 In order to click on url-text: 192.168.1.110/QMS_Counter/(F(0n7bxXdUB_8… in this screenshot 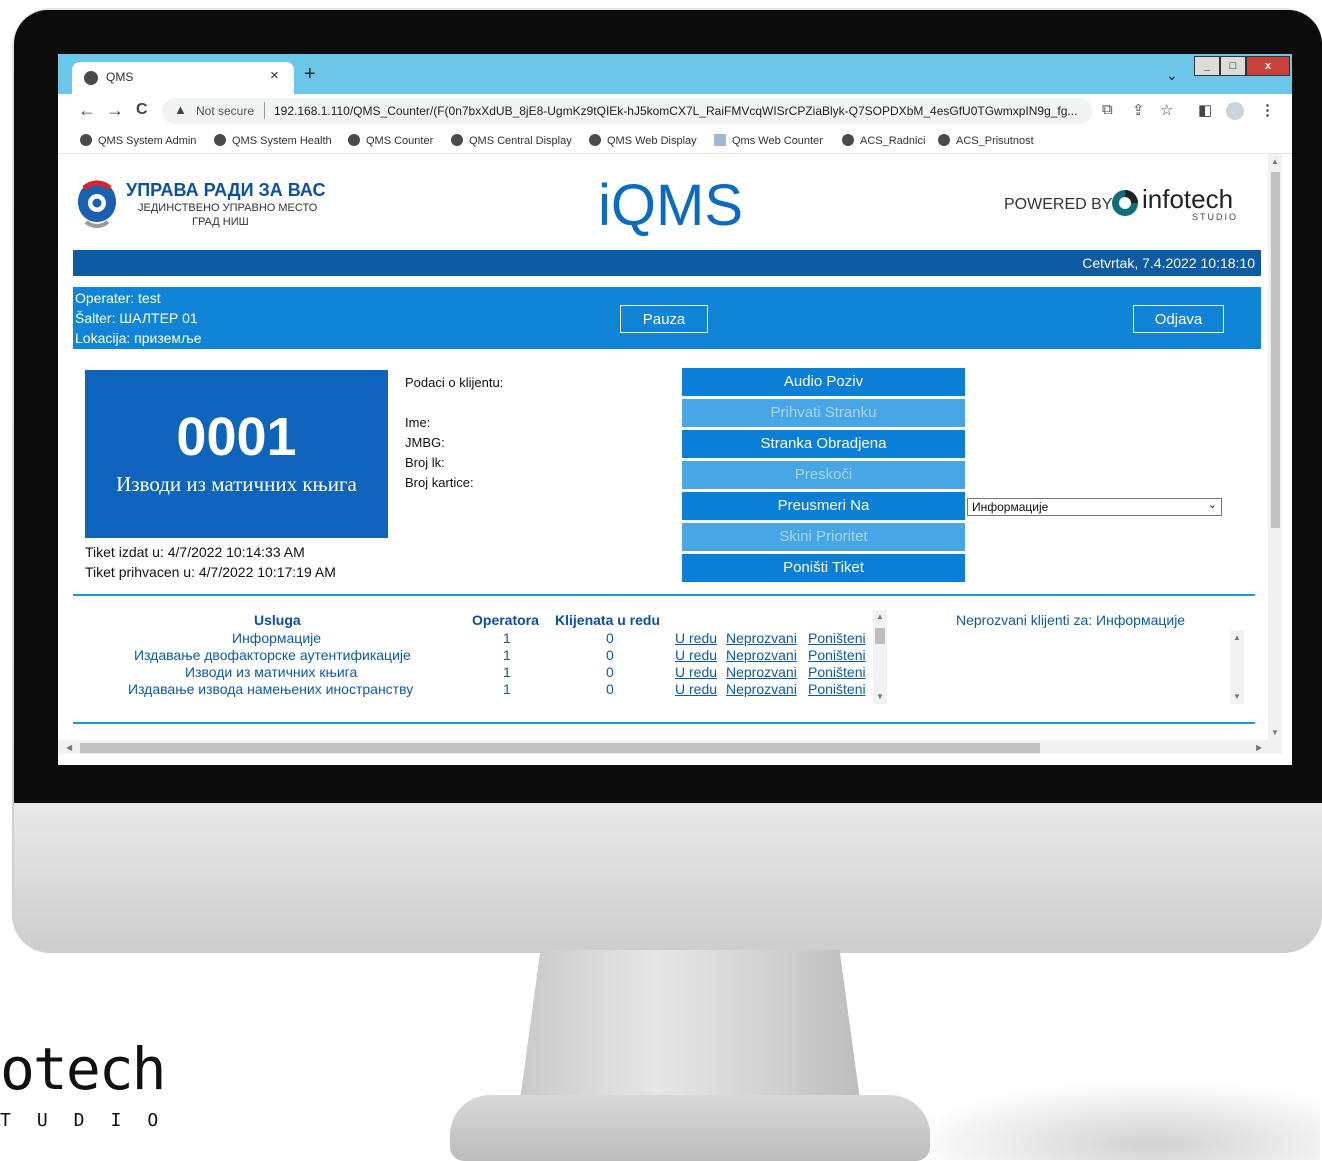, I will do `click(683, 111)`.